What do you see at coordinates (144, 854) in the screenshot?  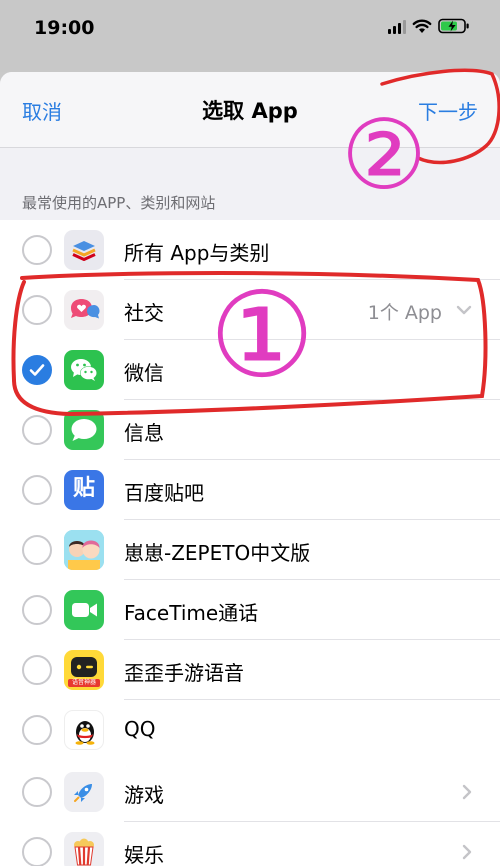 I see `row-label: 娱乐` at bounding box center [144, 854].